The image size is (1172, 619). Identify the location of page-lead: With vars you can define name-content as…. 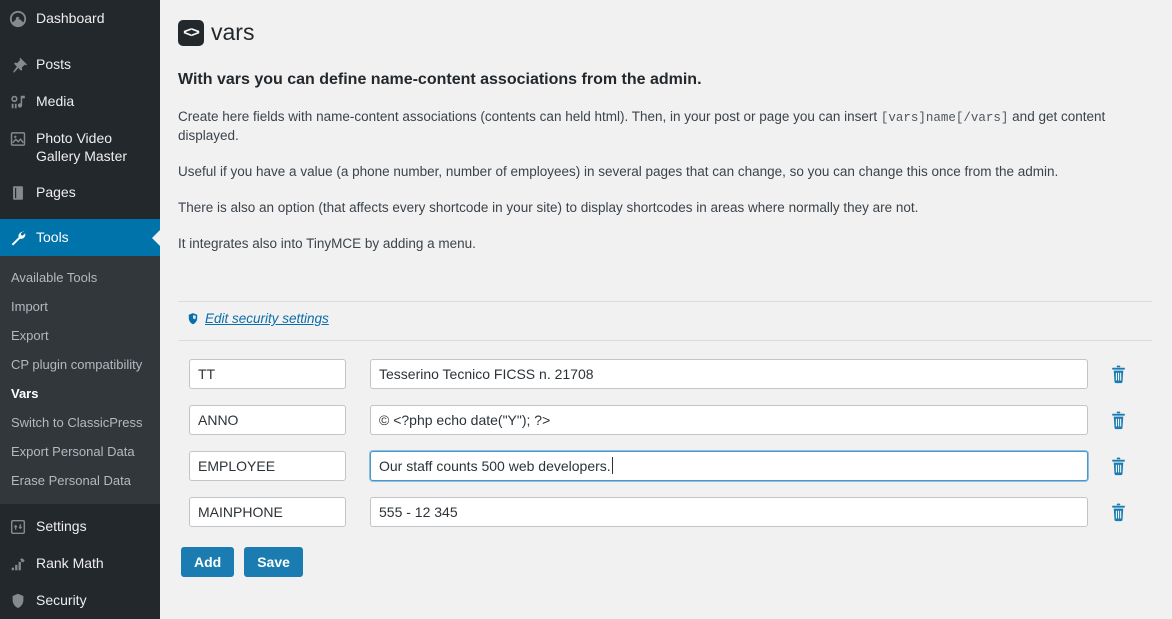
(440, 79).